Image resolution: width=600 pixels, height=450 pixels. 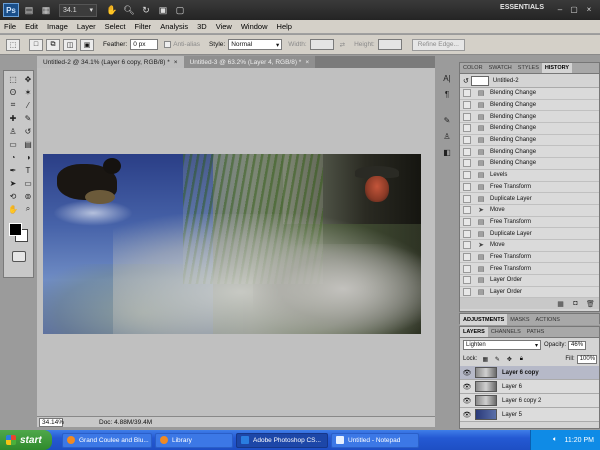 I want to click on new-selection-icon: □, so click(x=36, y=44).